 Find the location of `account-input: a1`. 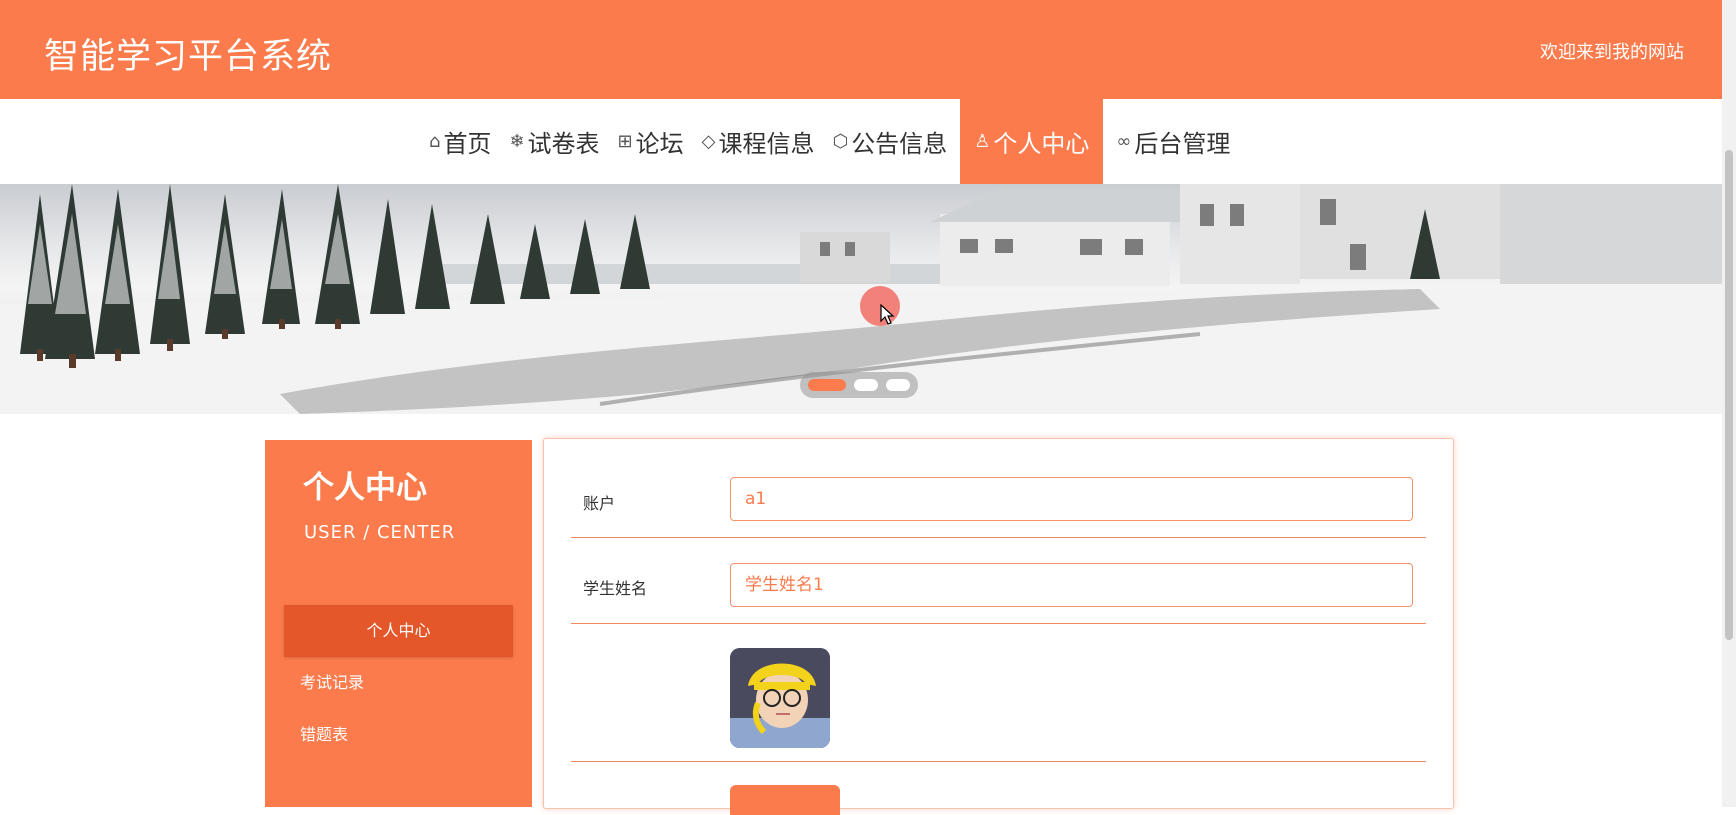

account-input: a1 is located at coordinates (1071, 499).